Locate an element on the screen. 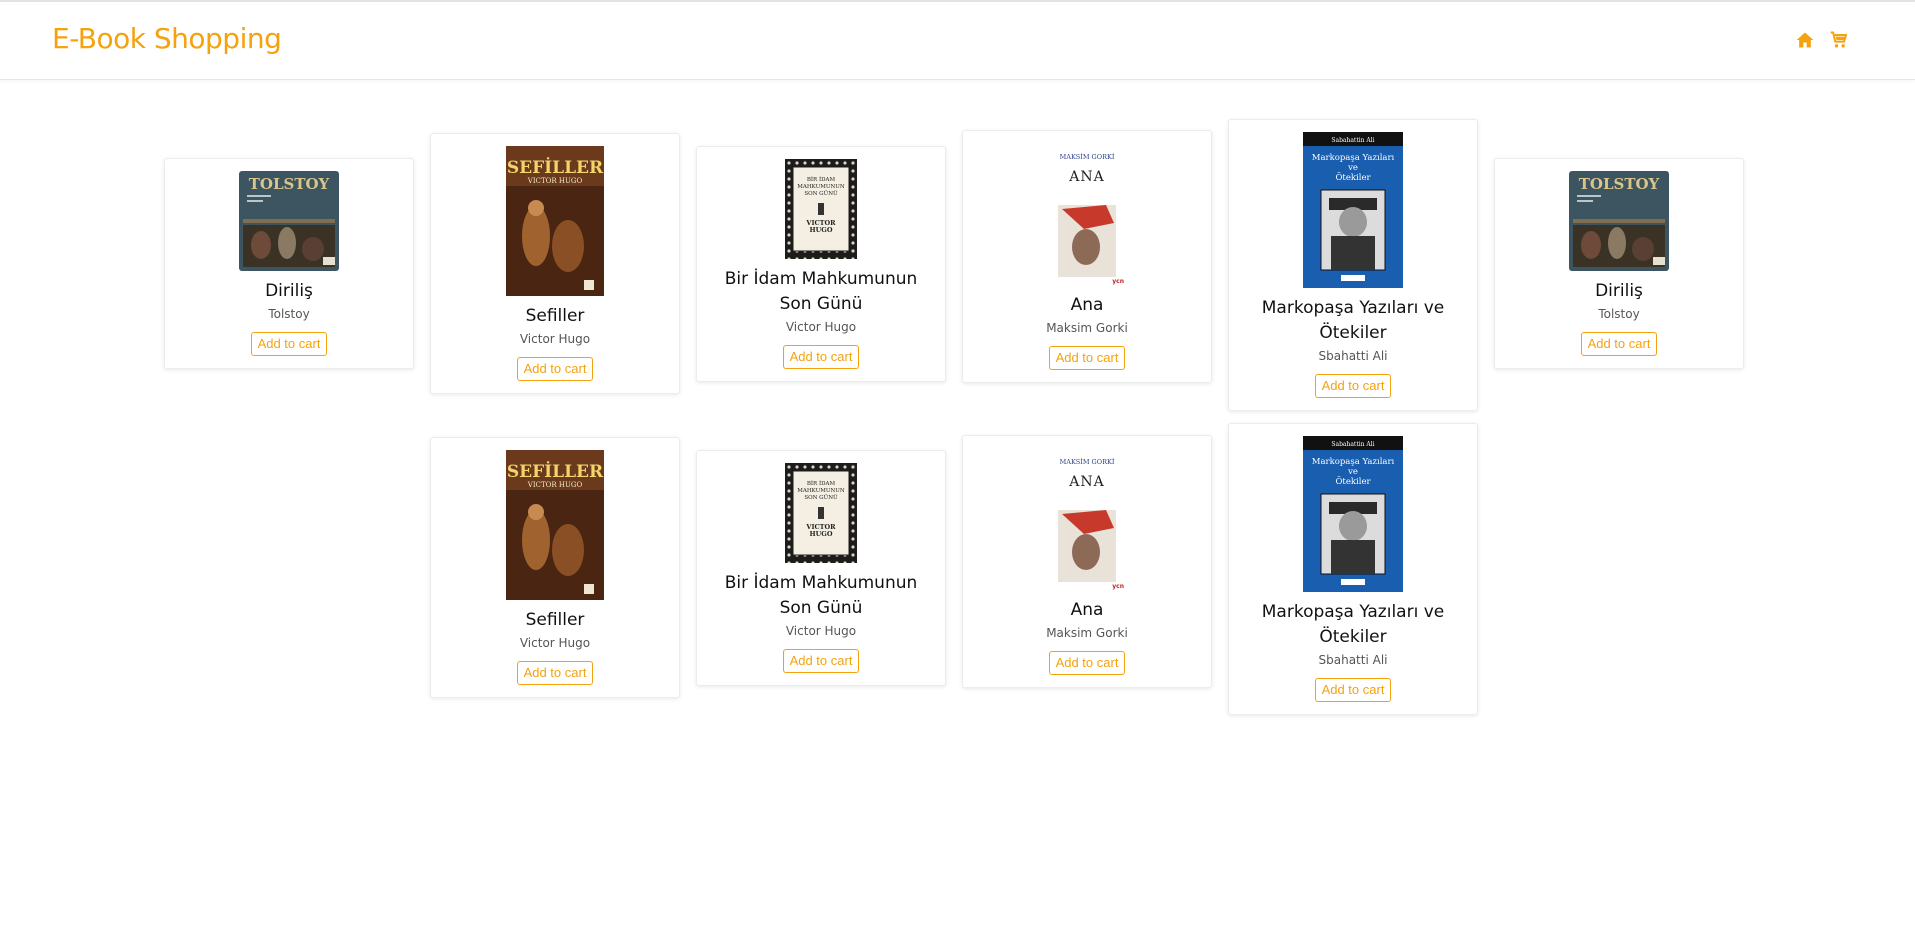 This screenshot has height=934, width=1915. nav-icons is located at coordinates (1822, 40).